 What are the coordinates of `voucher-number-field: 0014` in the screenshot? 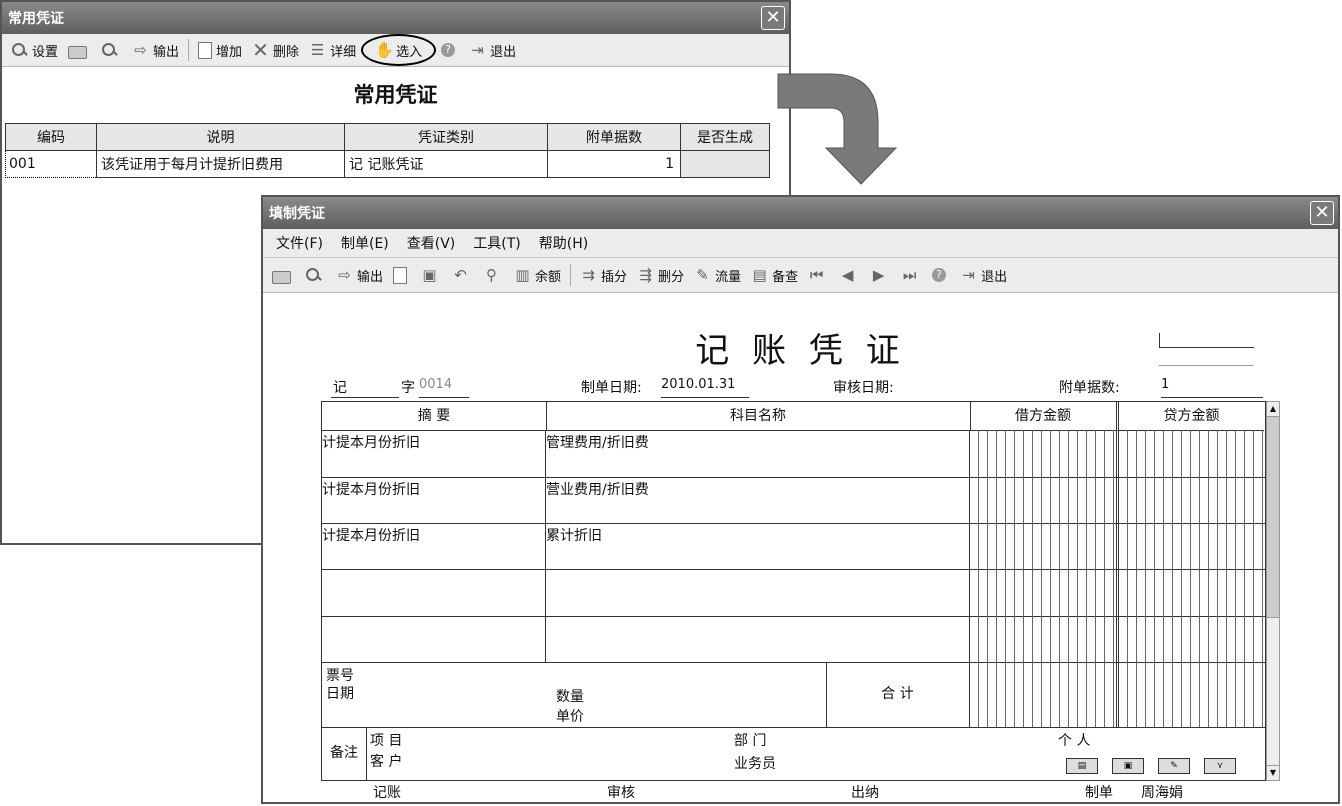 It's located at (444, 387).